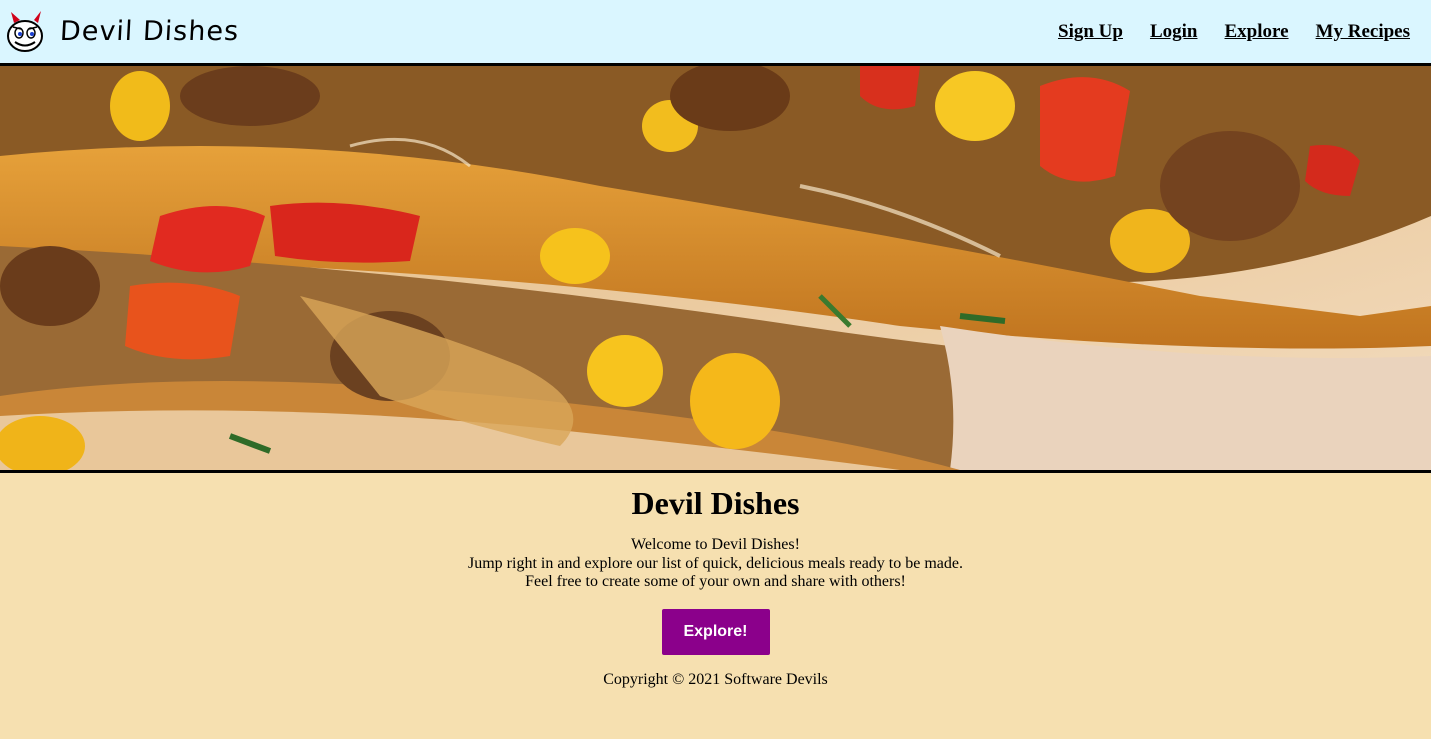  Describe the element at coordinates (25, 31) in the screenshot. I see `devil-face-logo-icon` at that location.